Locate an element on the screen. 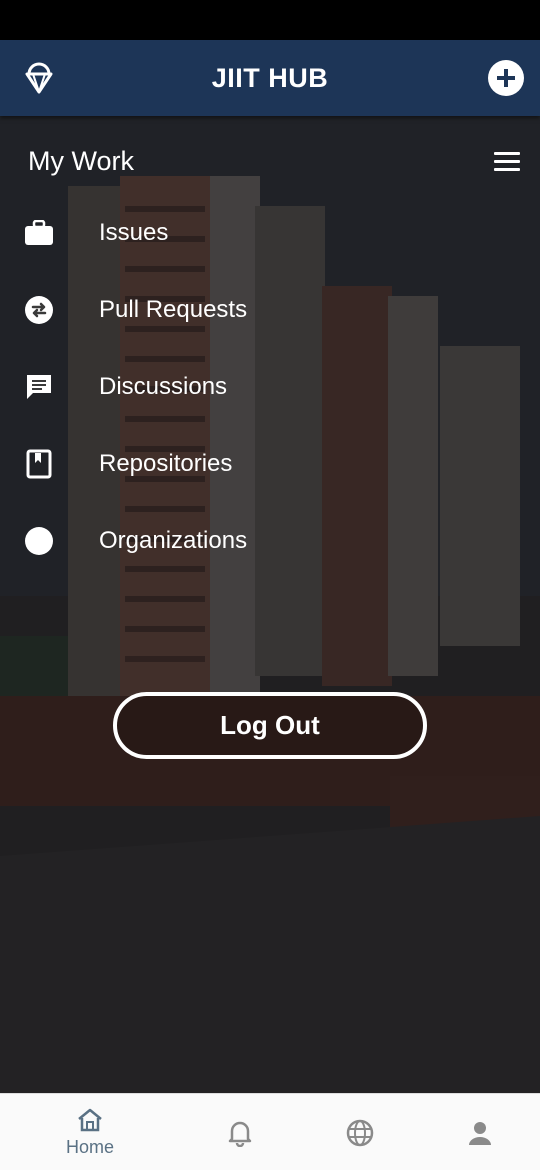 This screenshot has width=540, height=1170. add-button is located at coordinates (506, 78).